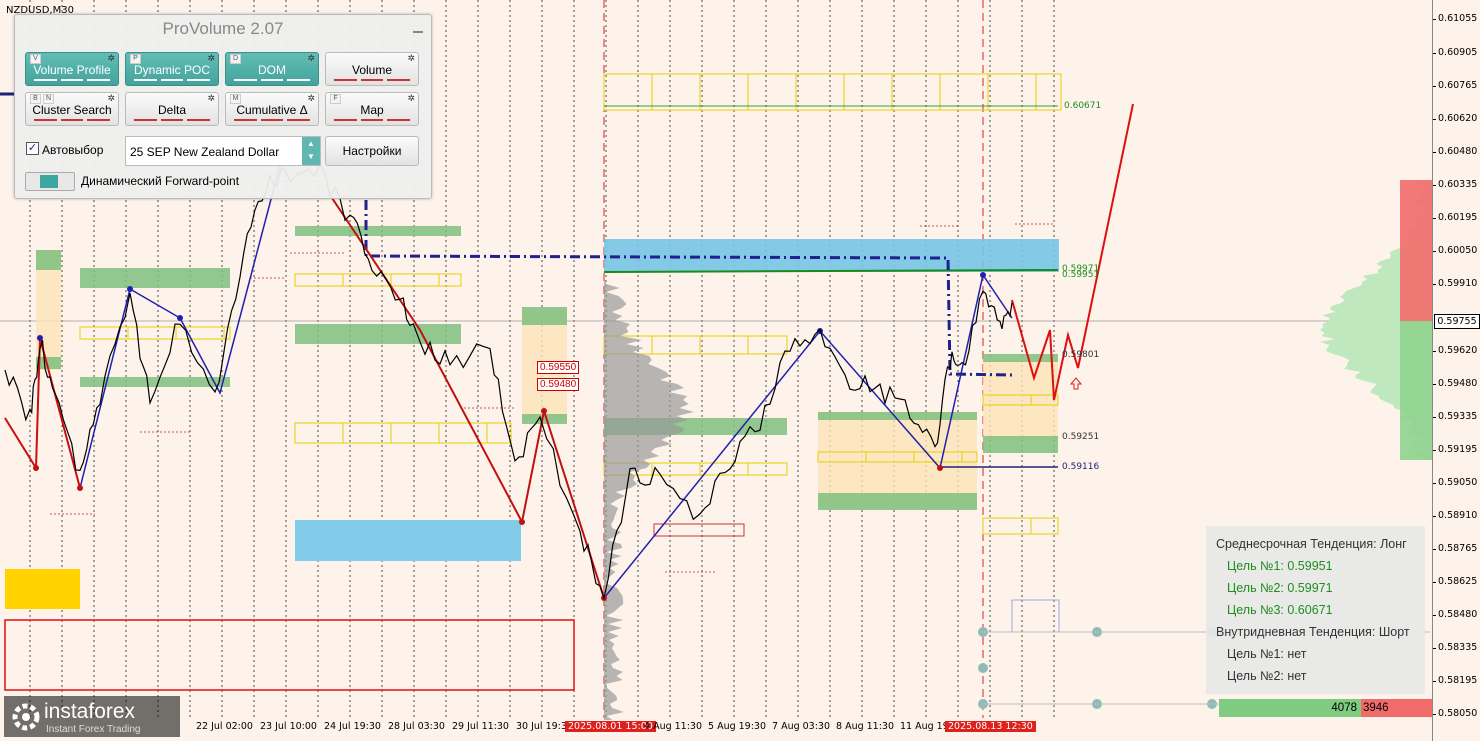 The image size is (1480, 741). I want to click on price-tick: 0.60335, so click(1457, 184).